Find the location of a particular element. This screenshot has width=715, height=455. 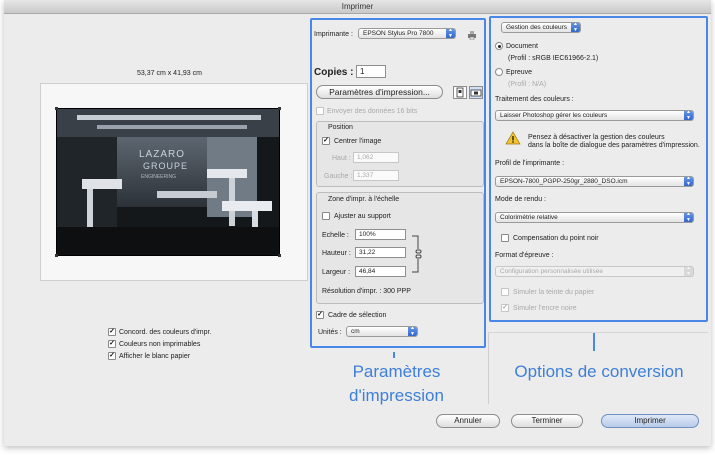

print-settings-pointer is located at coordinates (394, 355).